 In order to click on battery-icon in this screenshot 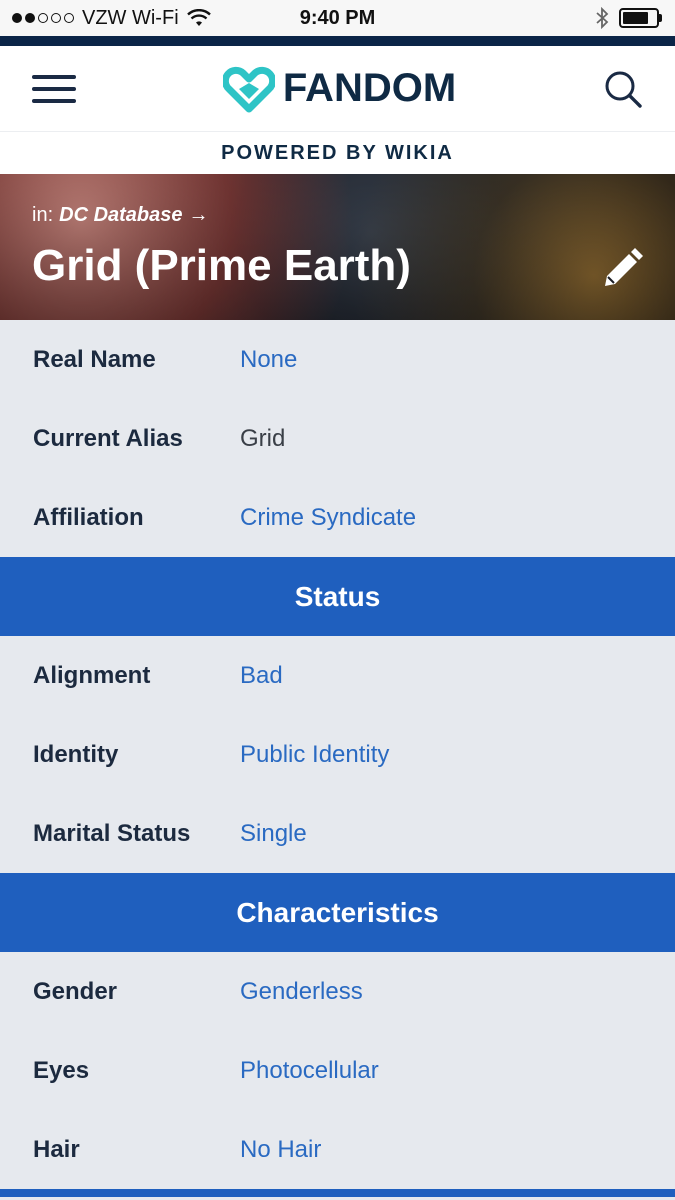, I will do `click(641, 18)`.